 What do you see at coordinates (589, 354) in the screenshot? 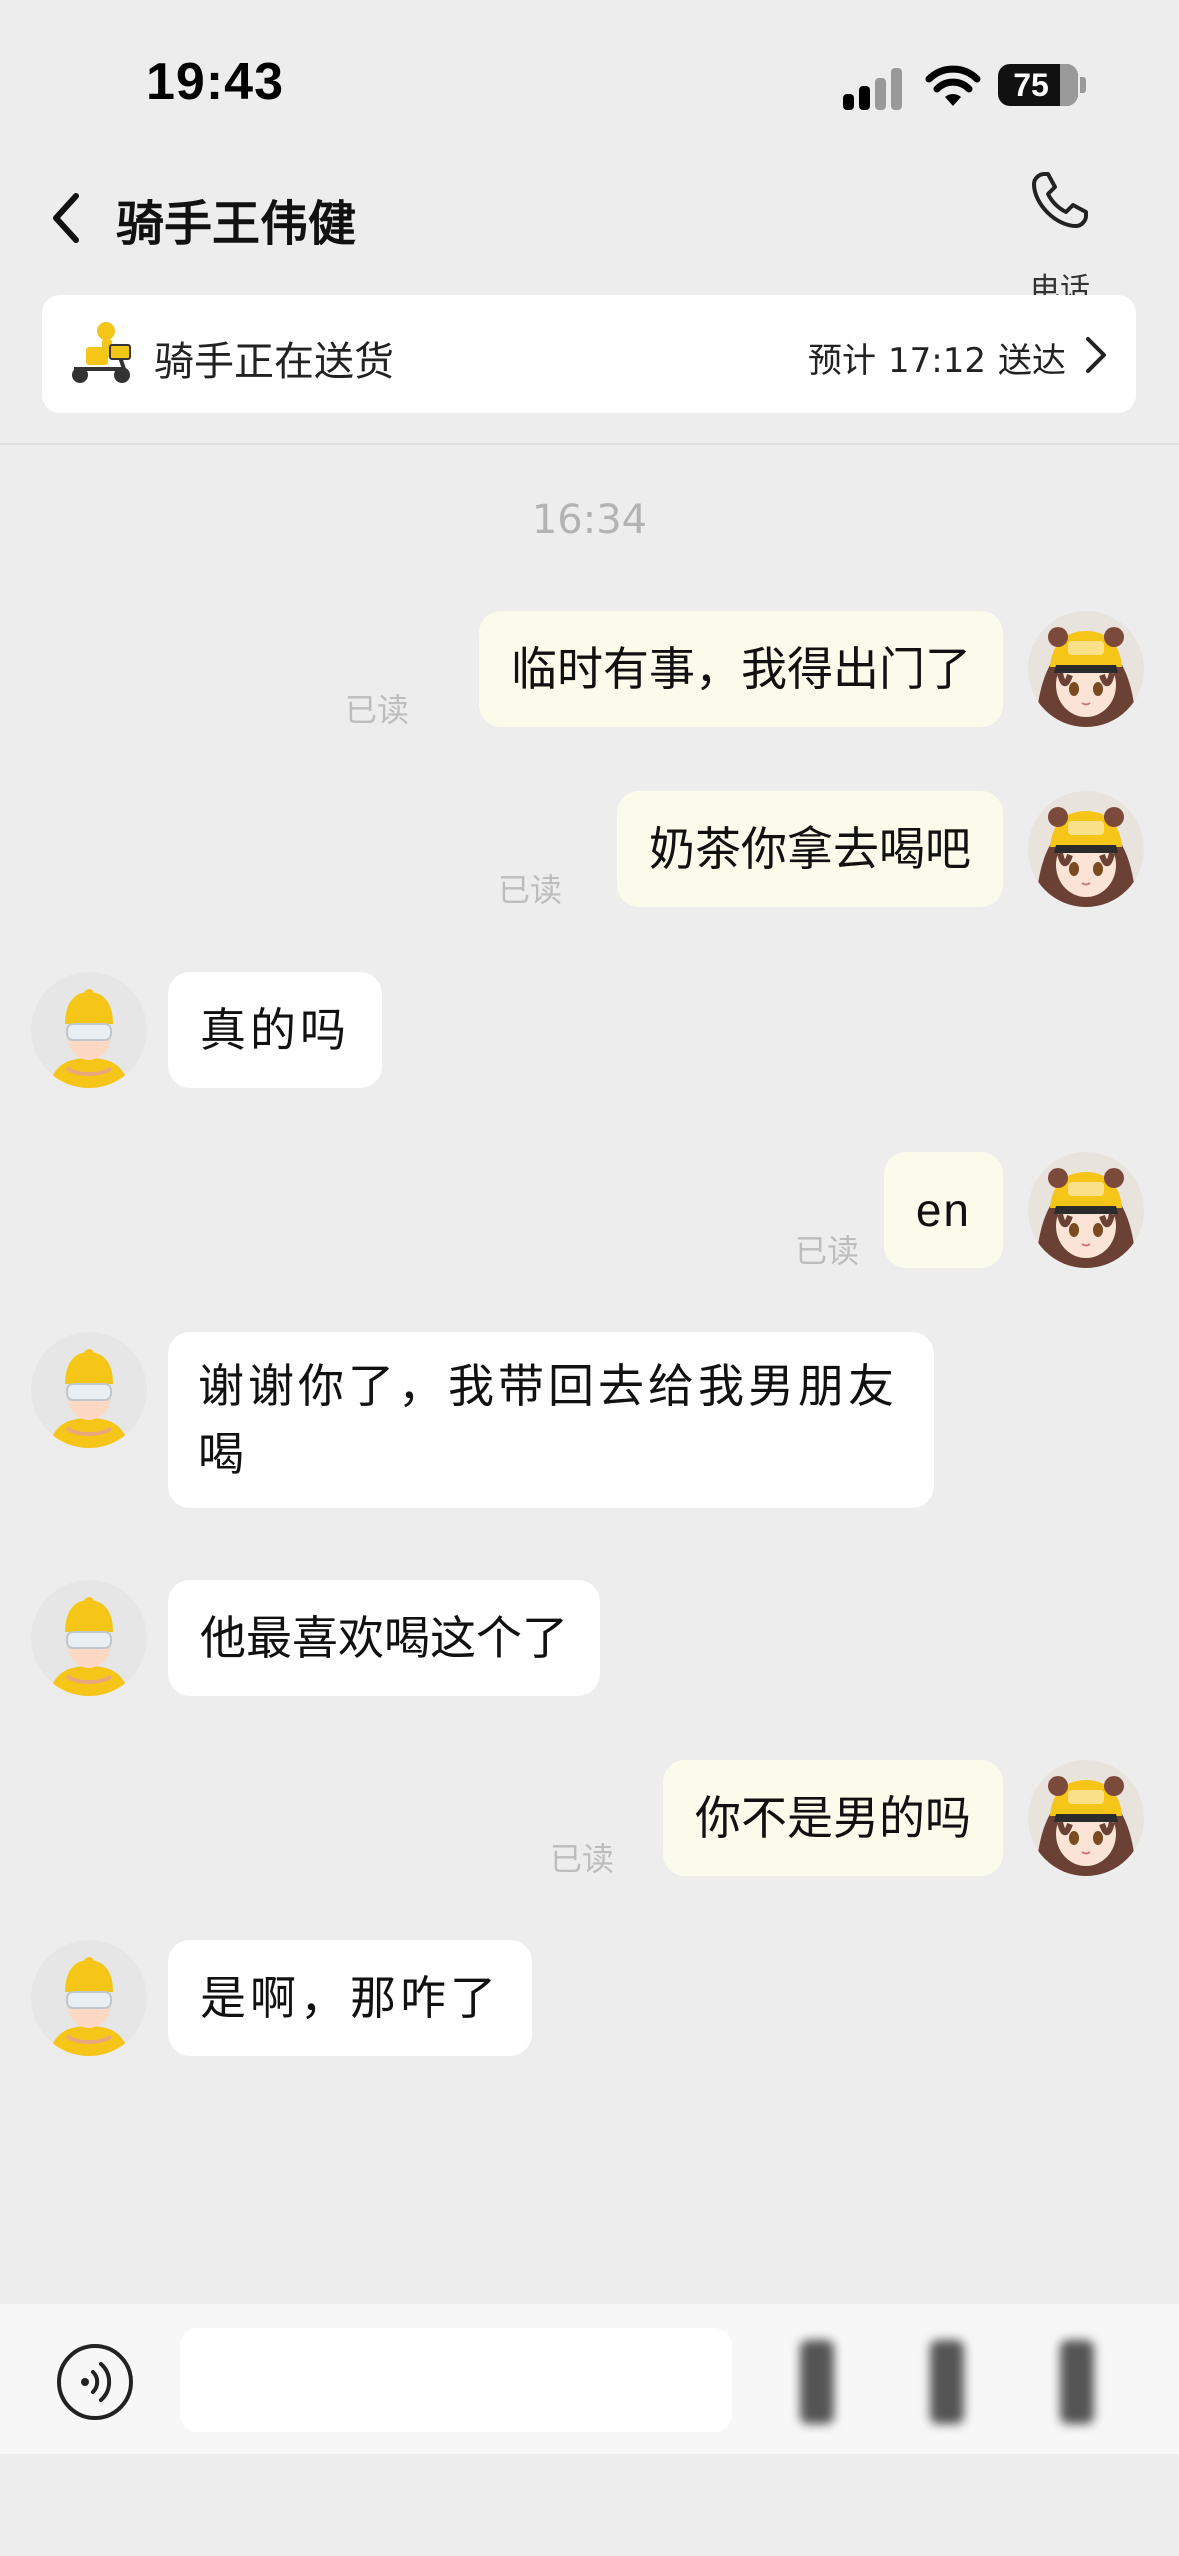
I see `delivery-status-card: 骑手正在送货 预计 17:12 送达` at bounding box center [589, 354].